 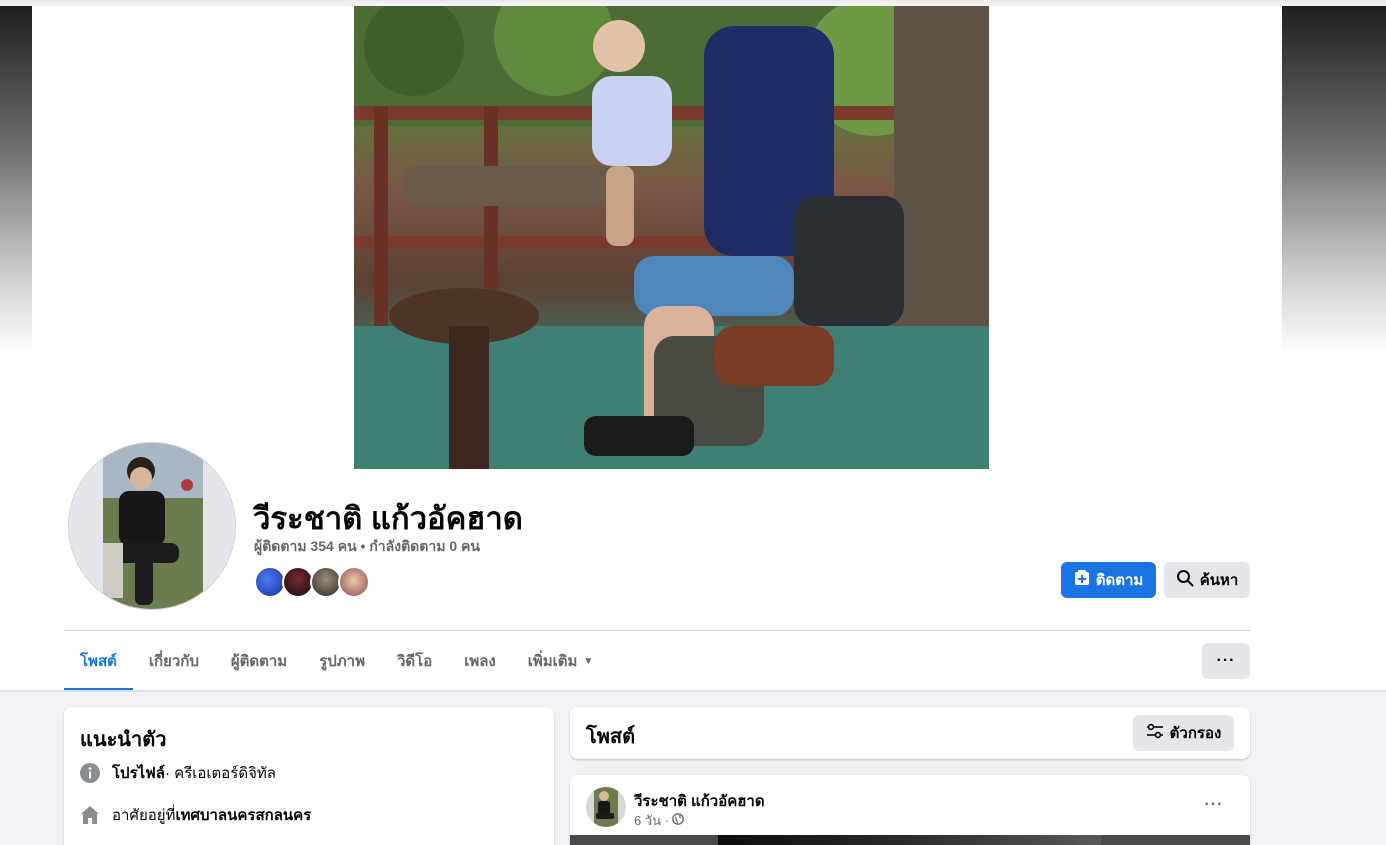 I want to click on search-button: ค้นหา, so click(x=1207, y=580).